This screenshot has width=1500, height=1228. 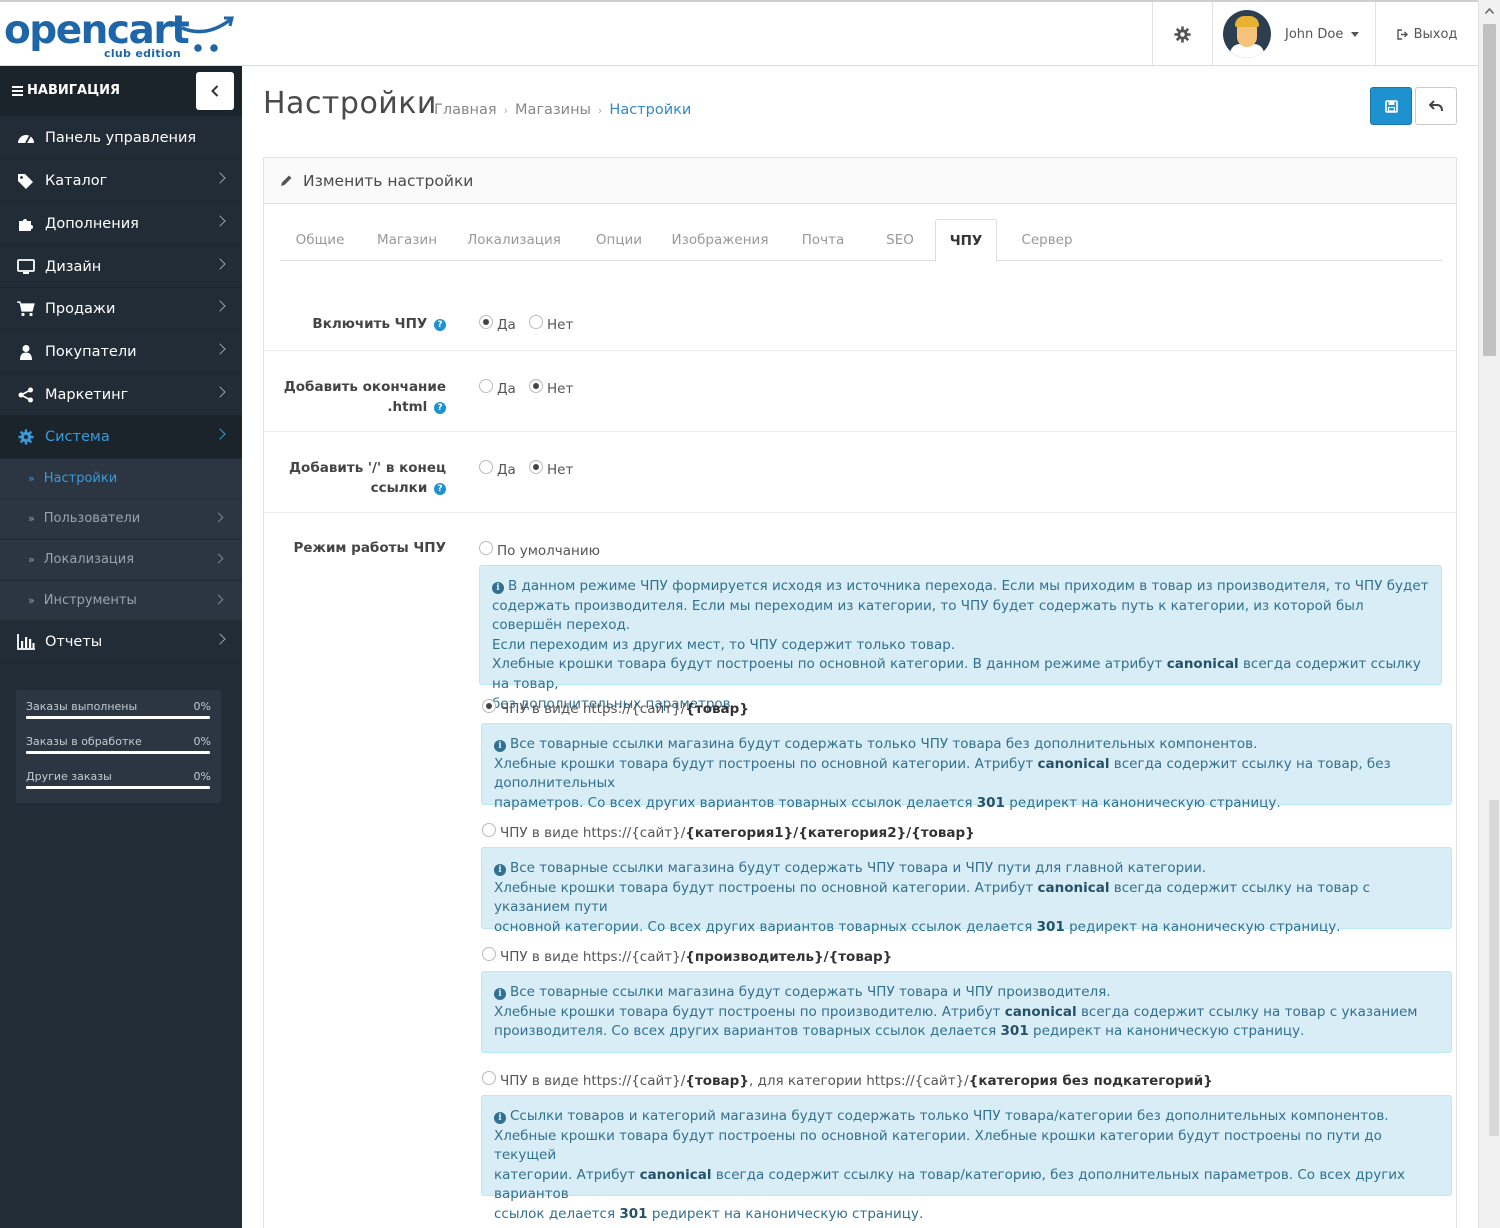 What do you see at coordinates (1314, 34) in the screenshot?
I see `user-name: John Doe` at bounding box center [1314, 34].